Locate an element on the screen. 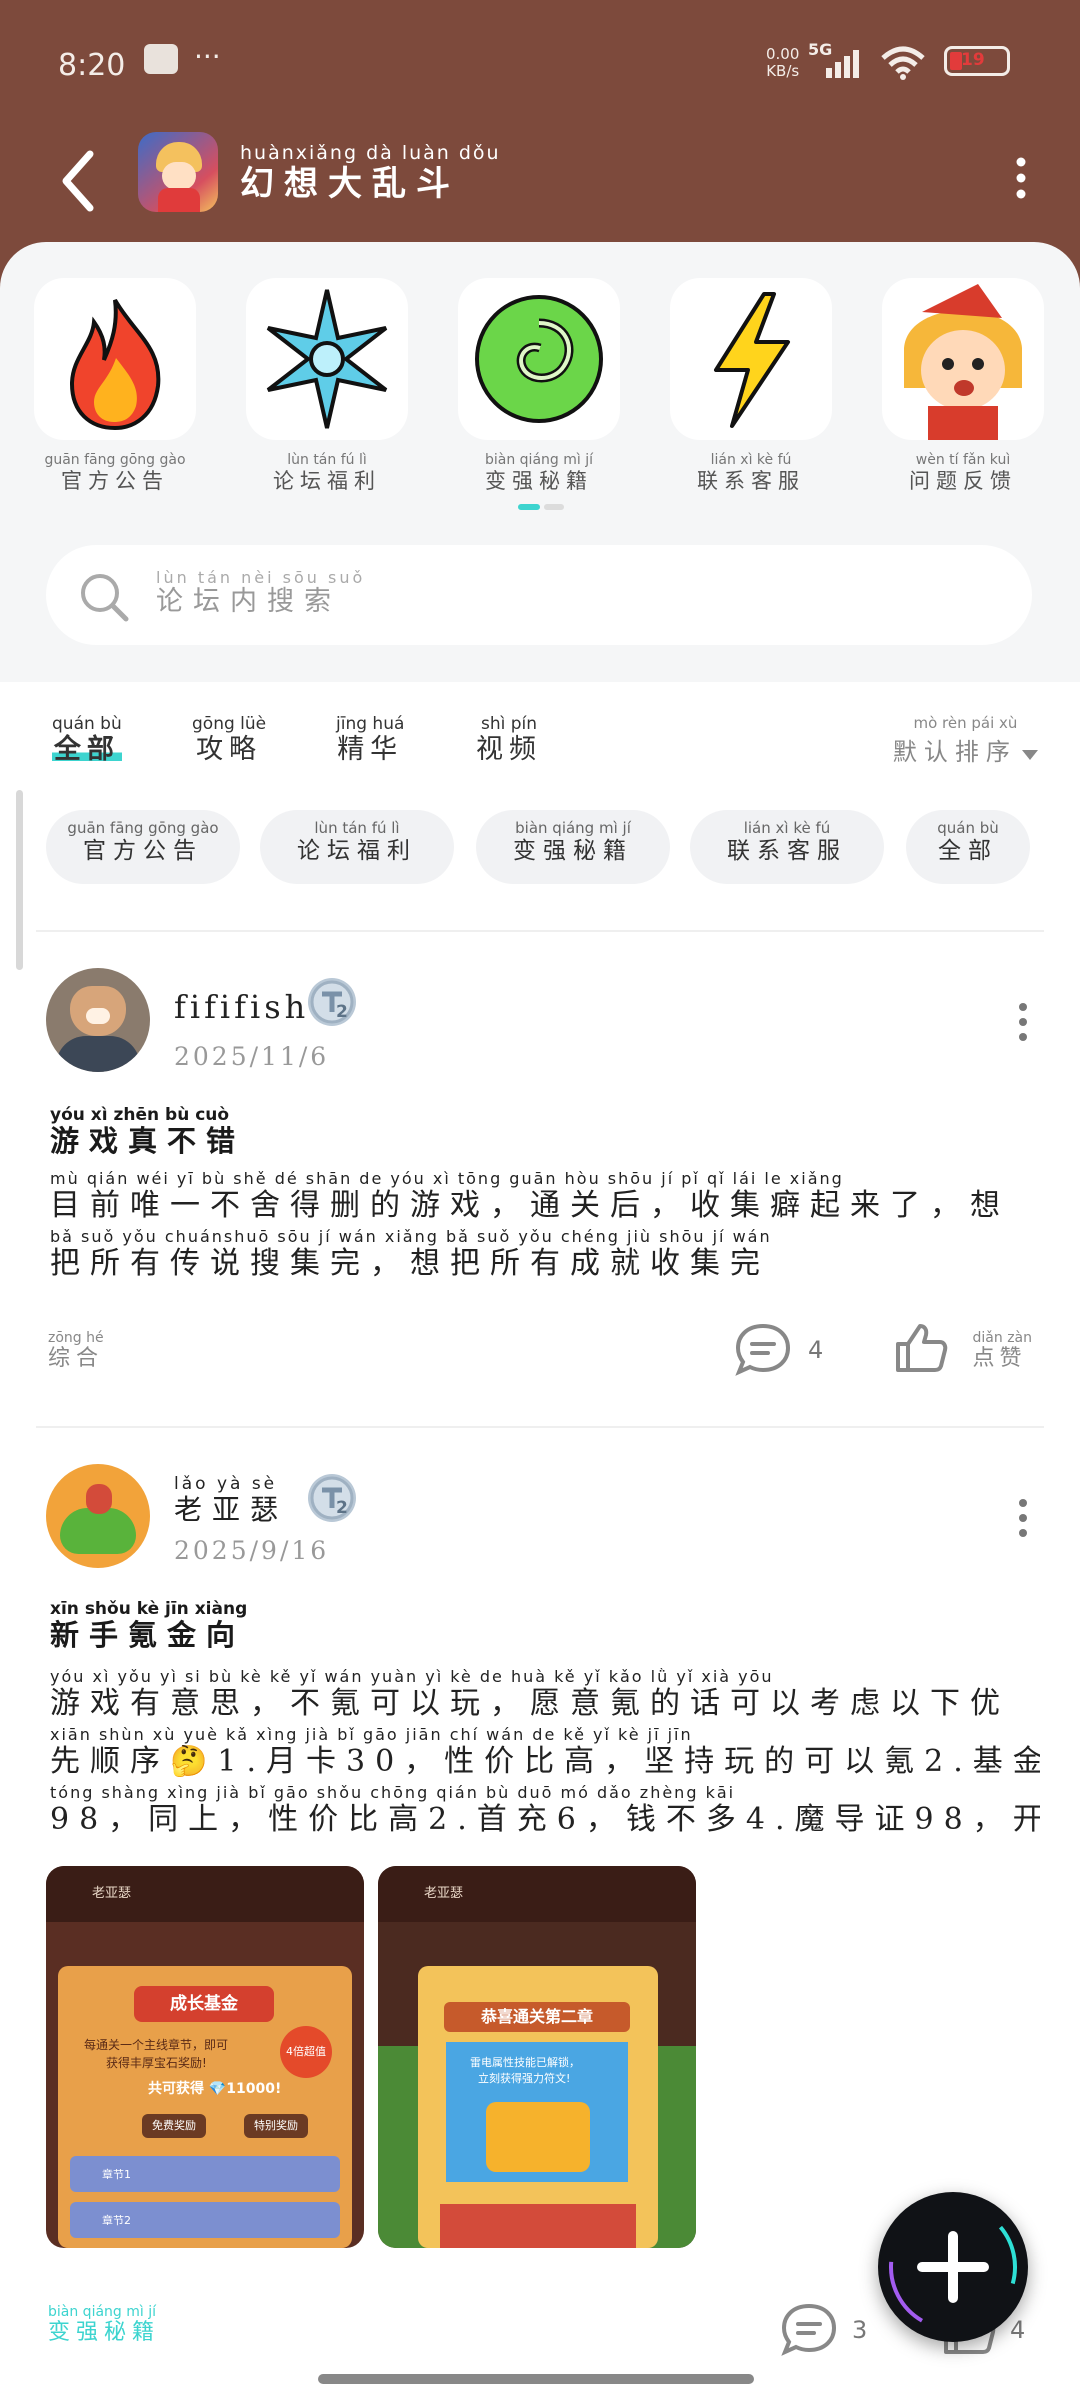 The image size is (1080, 2401). chip-power-up-guide: biàn qiáng mì jí 变强秘籍 is located at coordinates (573, 847).